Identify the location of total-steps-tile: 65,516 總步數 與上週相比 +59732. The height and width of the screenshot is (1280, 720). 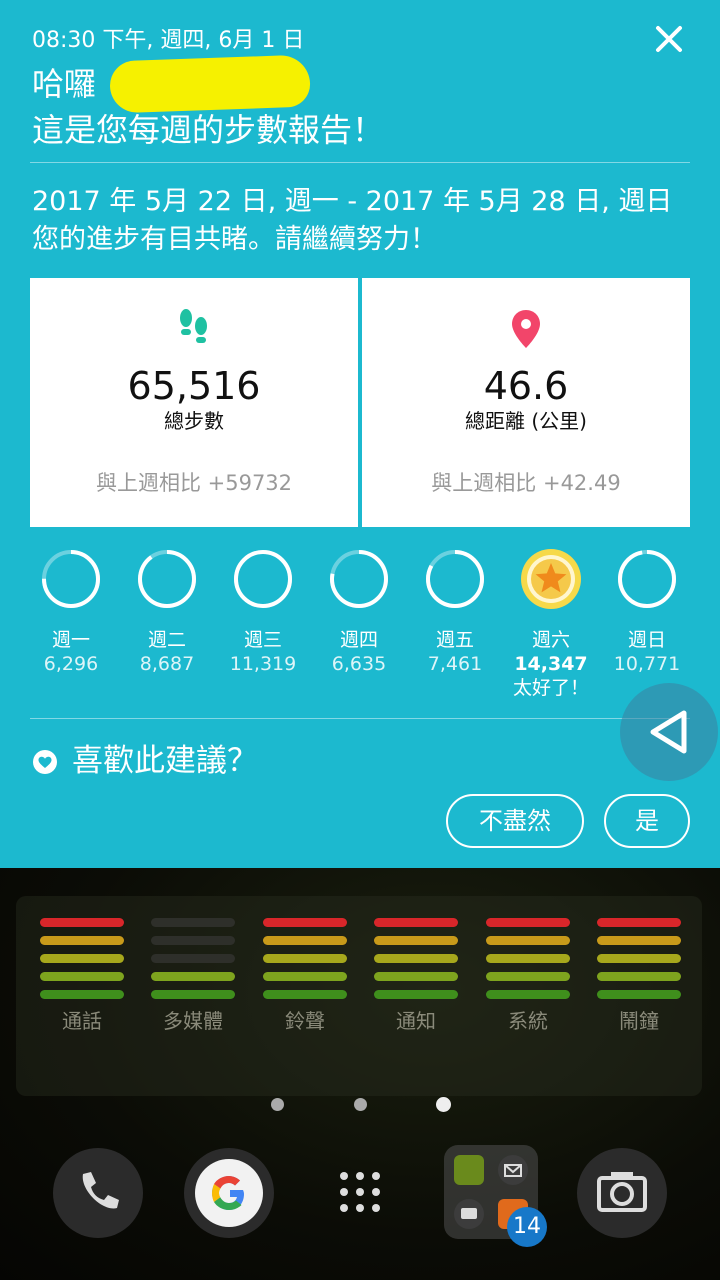
(194, 402).